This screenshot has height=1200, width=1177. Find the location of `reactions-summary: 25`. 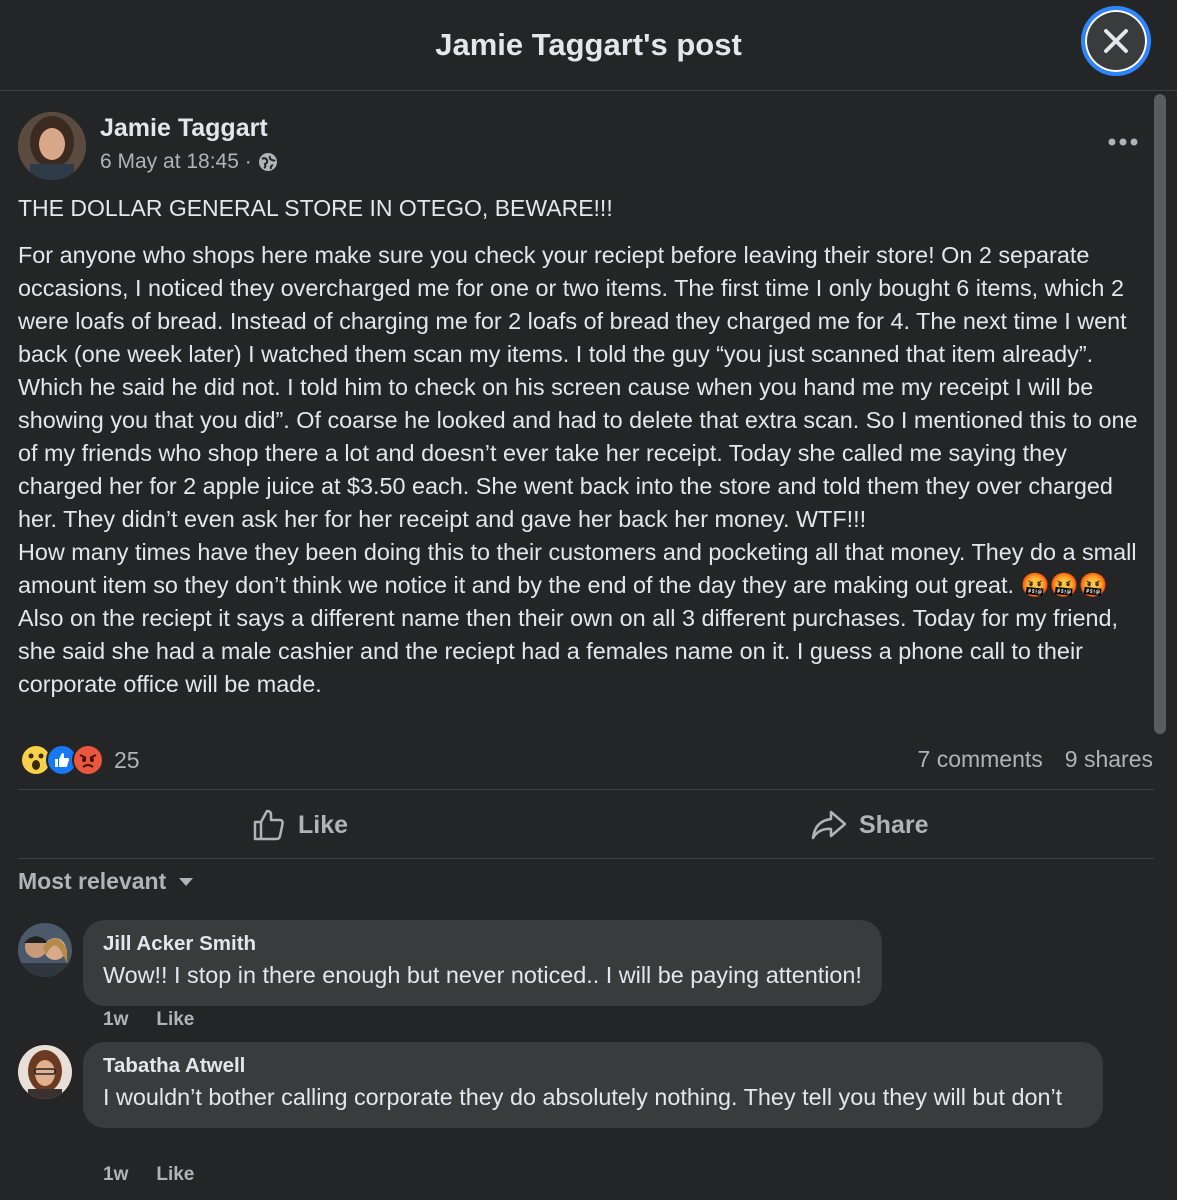

reactions-summary: 25 is located at coordinates (80, 760).